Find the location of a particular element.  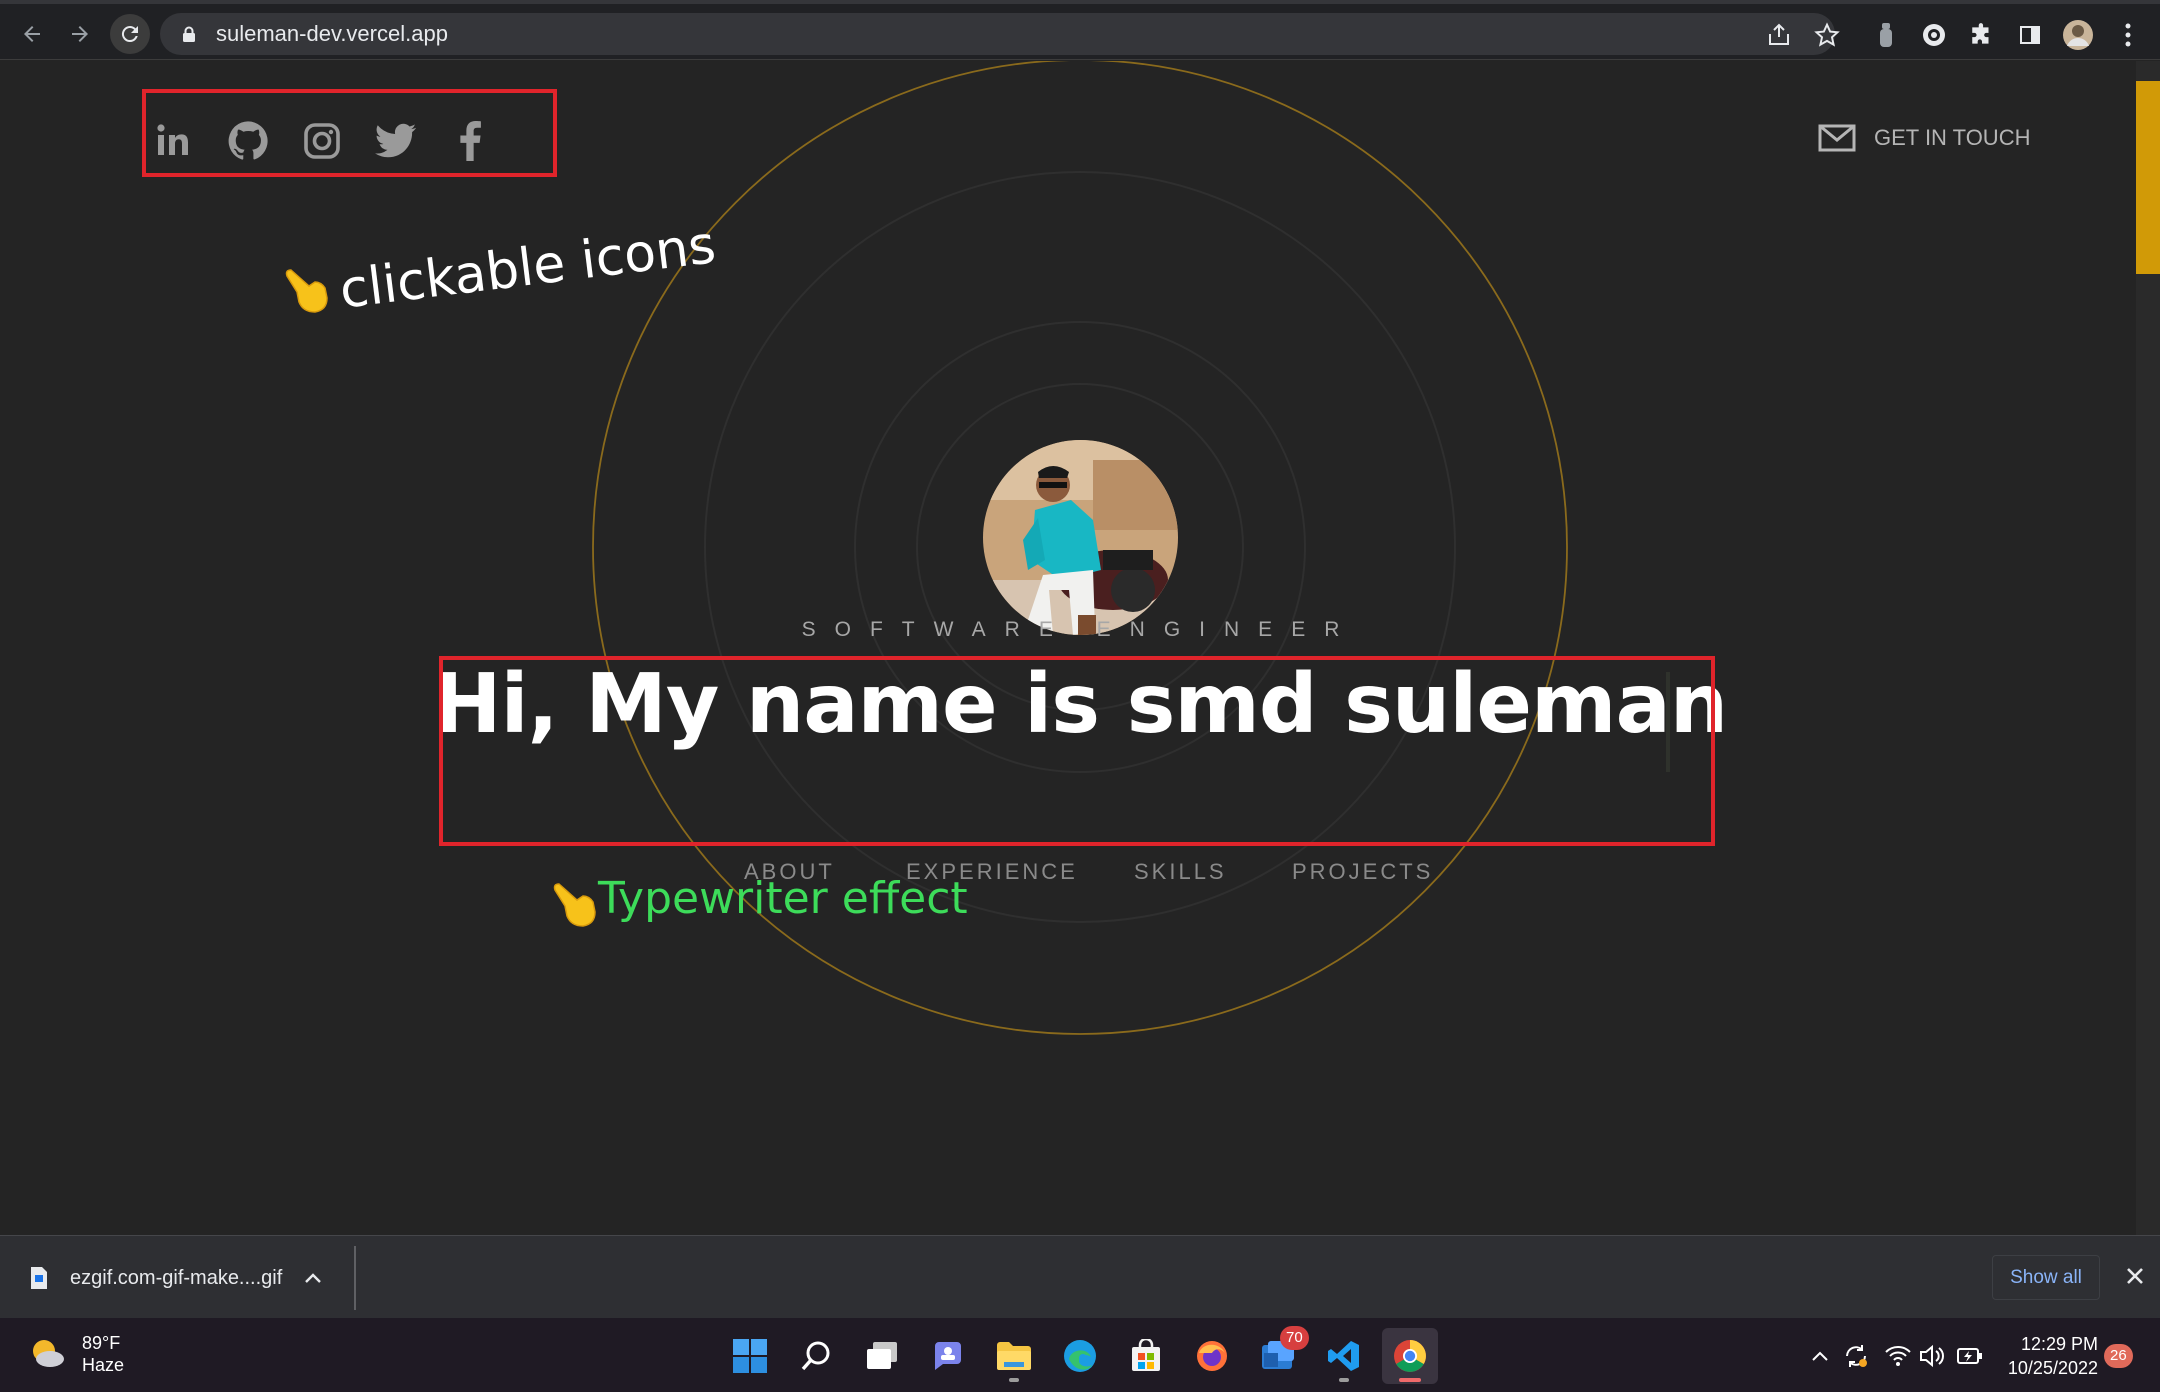

close-icon is located at coordinates (2135, 1276).